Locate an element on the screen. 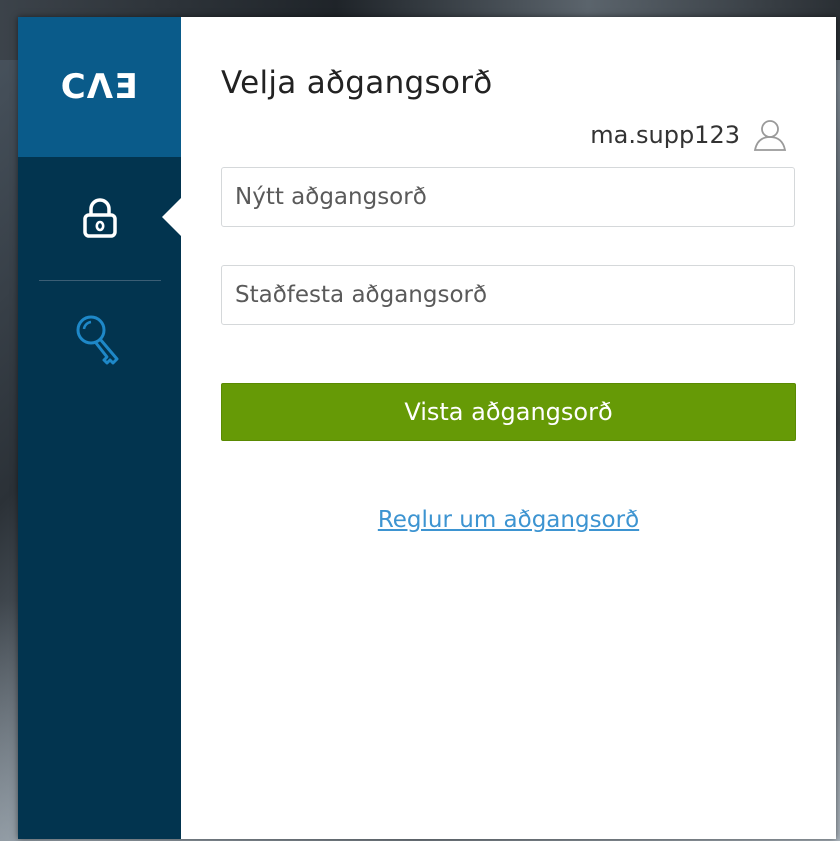  sidebar-item-change-password is located at coordinates (99, 218).